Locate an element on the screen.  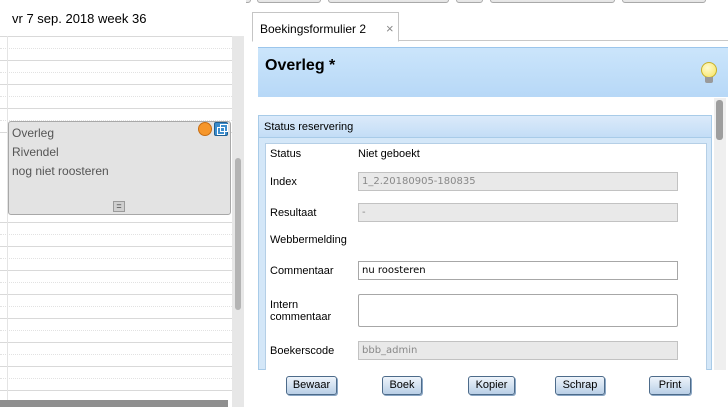
appointment-resize-handle: = is located at coordinates (119, 206).